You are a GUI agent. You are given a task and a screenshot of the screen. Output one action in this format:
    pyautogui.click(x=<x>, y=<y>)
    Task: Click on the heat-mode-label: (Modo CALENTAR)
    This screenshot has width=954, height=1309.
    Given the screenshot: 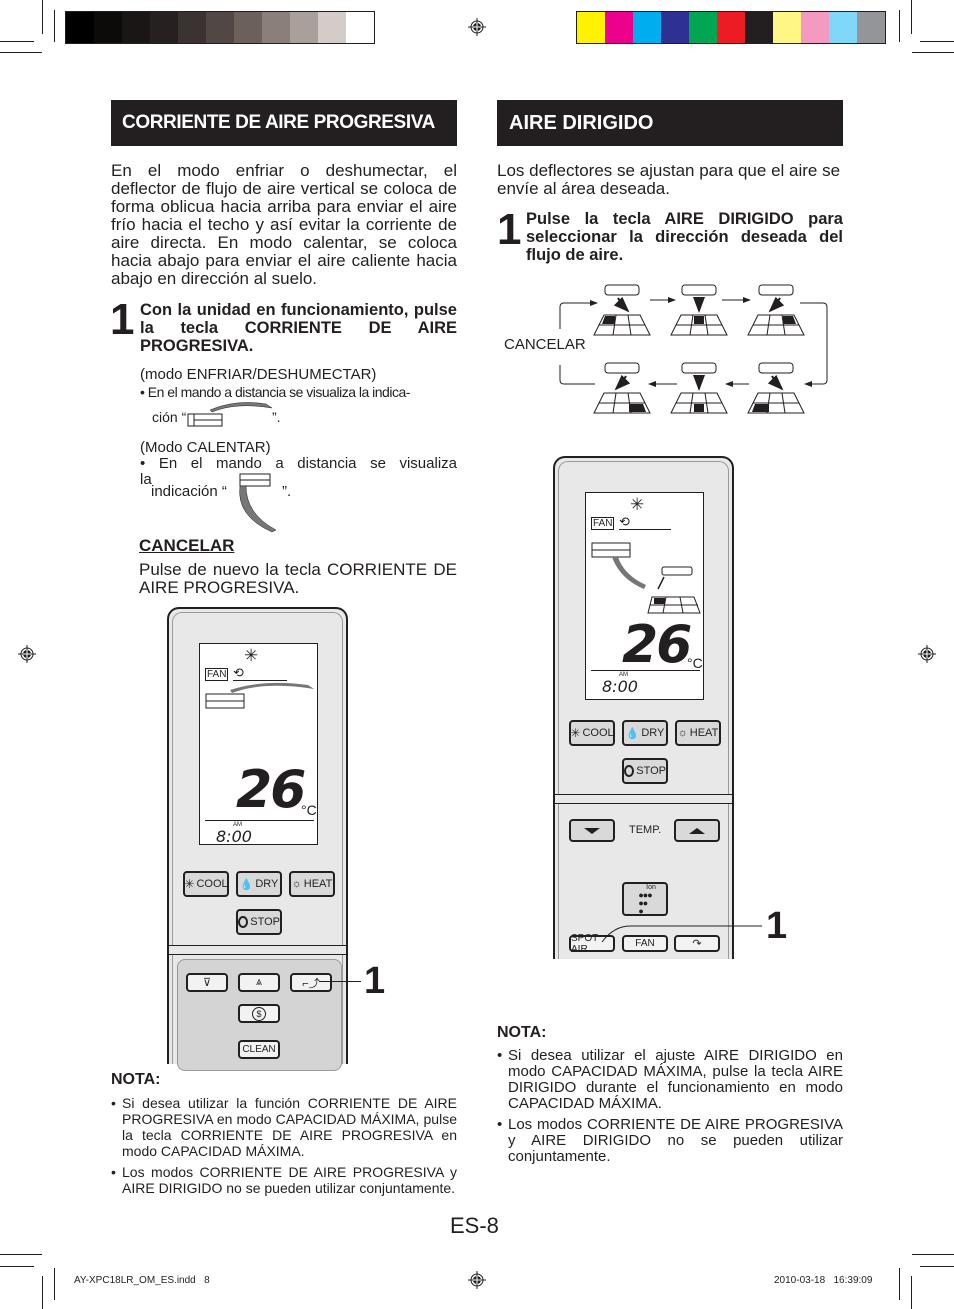 What is the action you would take?
    pyautogui.click(x=205, y=447)
    